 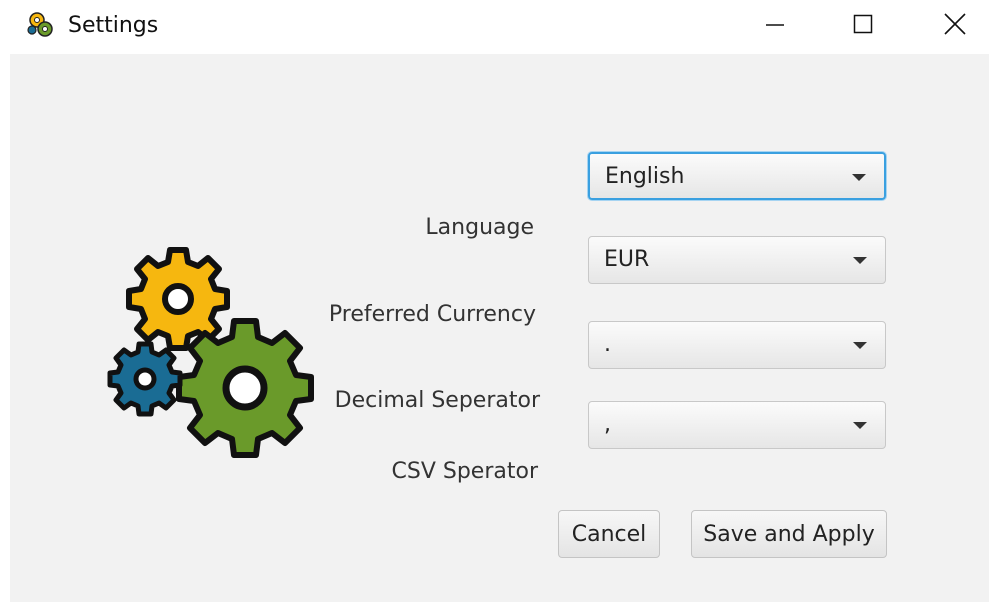 I want to click on maximize-button, so click(x=863, y=24).